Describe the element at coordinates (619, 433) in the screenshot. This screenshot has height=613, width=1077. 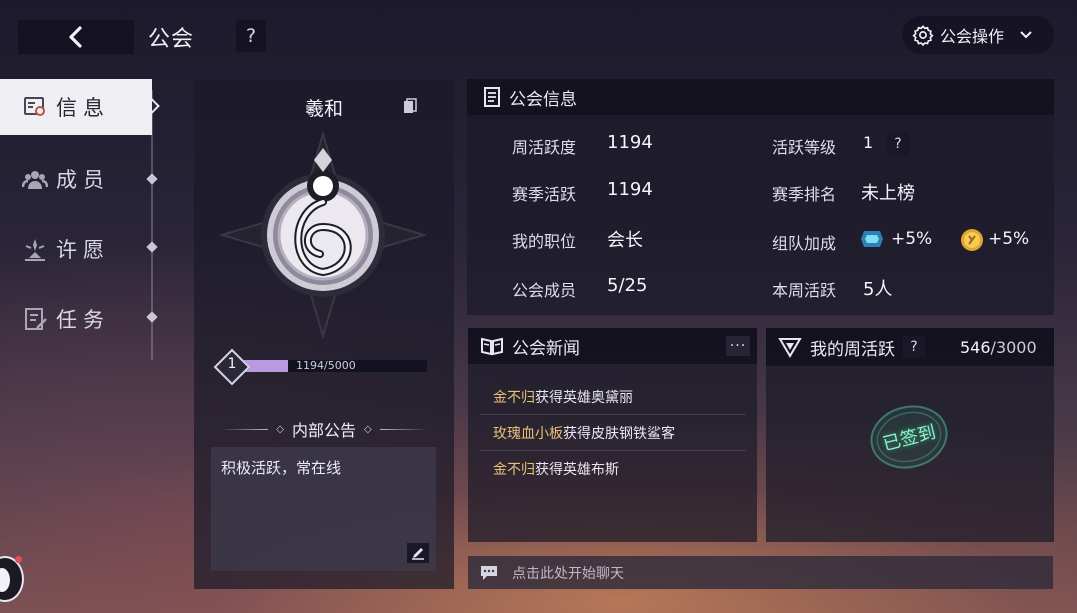
I see `news-text: 获得皮肤钢铁鲨客` at that location.